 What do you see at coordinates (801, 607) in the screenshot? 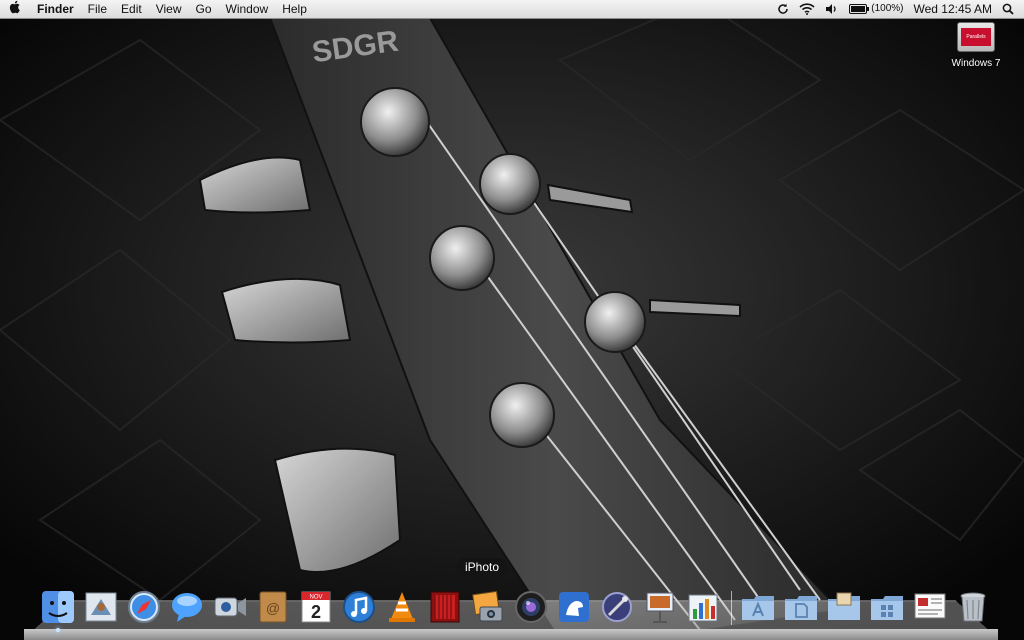
I see `documents-folder-icon` at bounding box center [801, 607].